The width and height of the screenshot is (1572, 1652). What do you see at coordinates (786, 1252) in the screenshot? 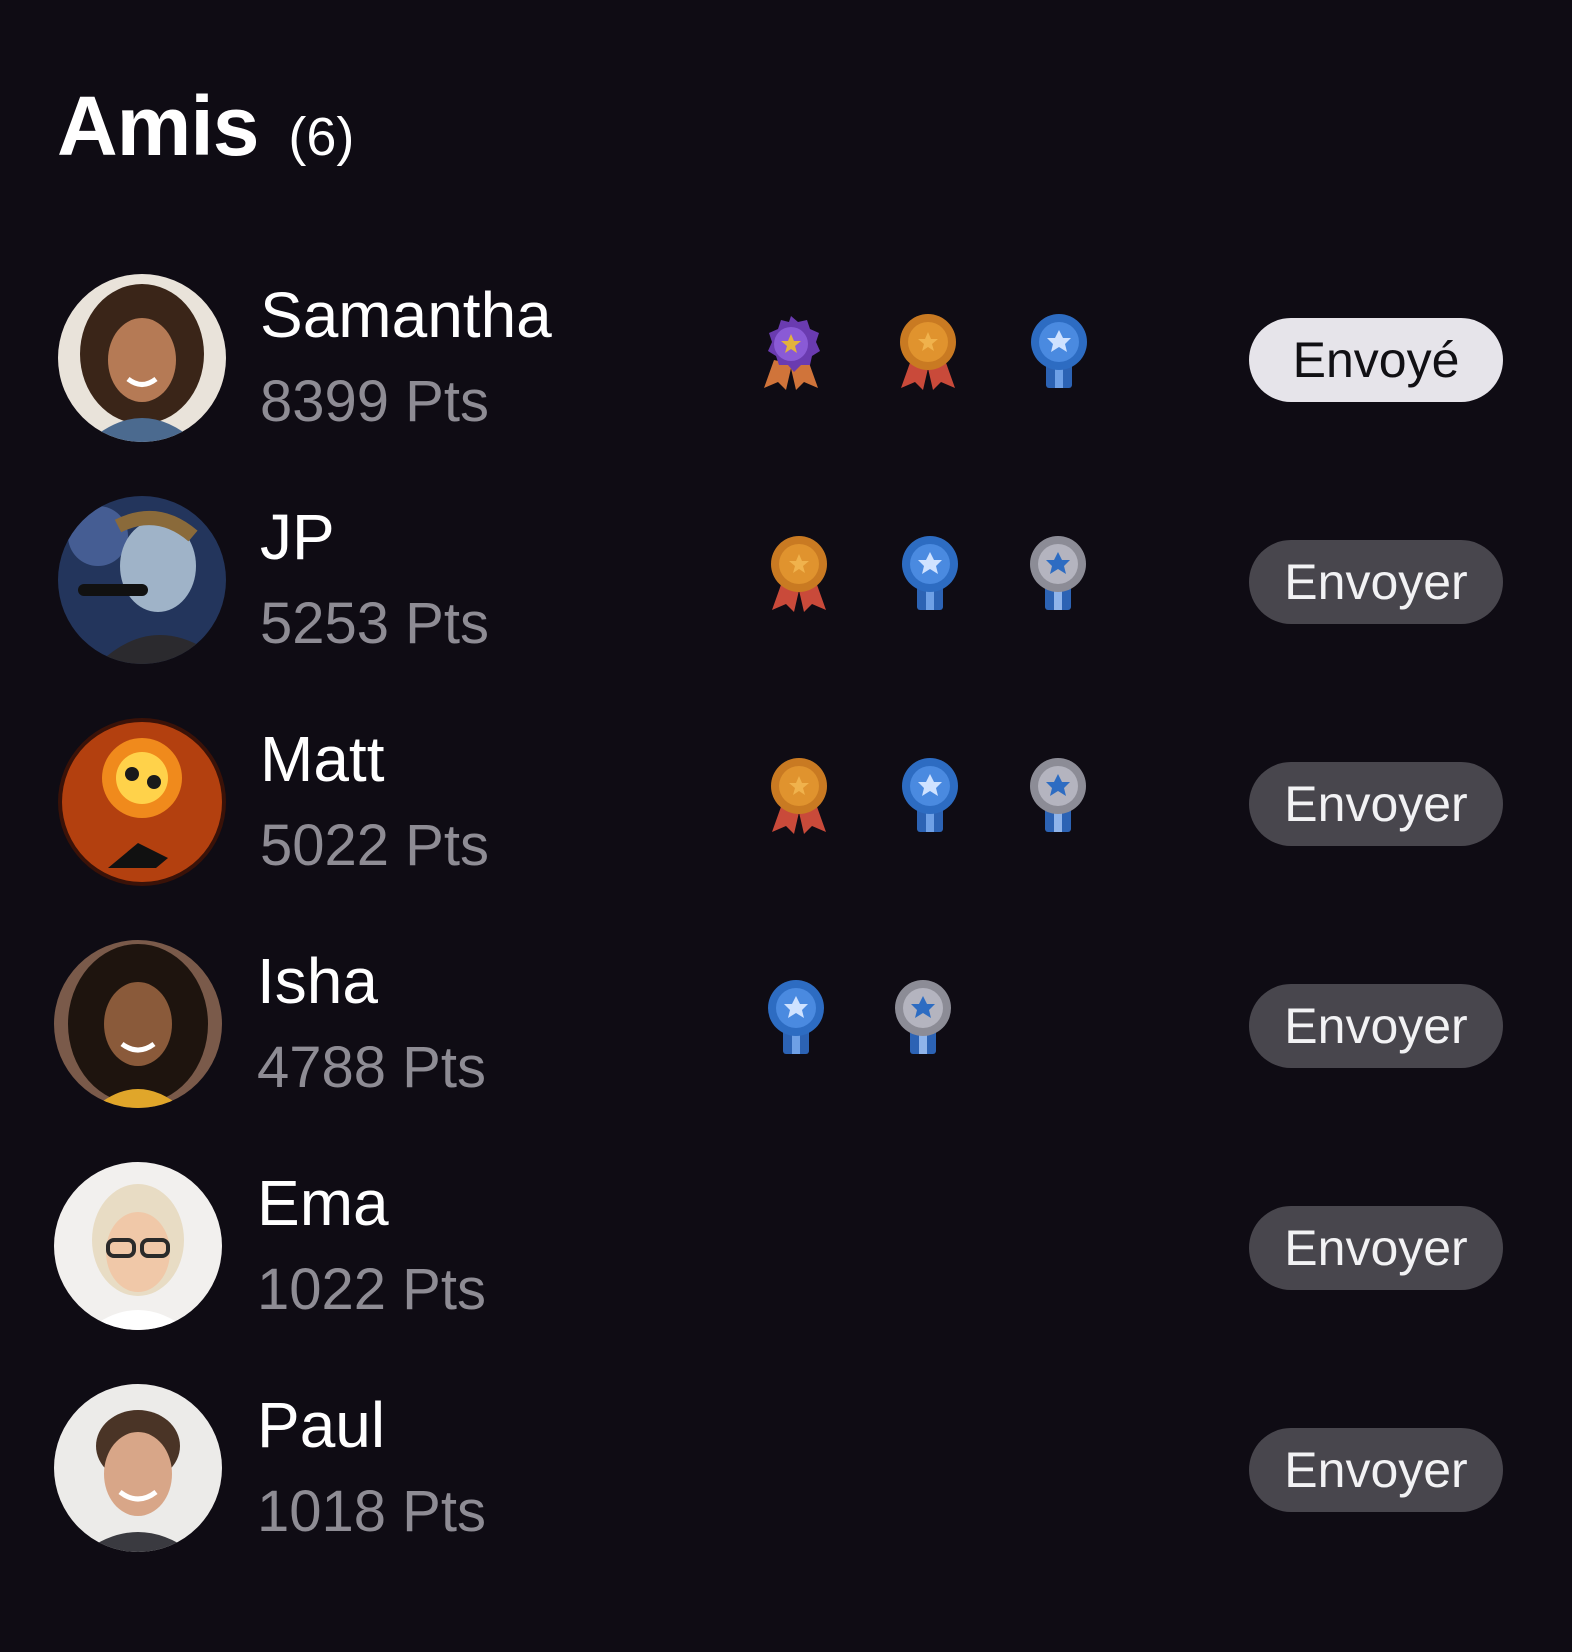
I see `friend-row: Ema 1022 Pts Envoyer` at bounding box center [786, 1252].